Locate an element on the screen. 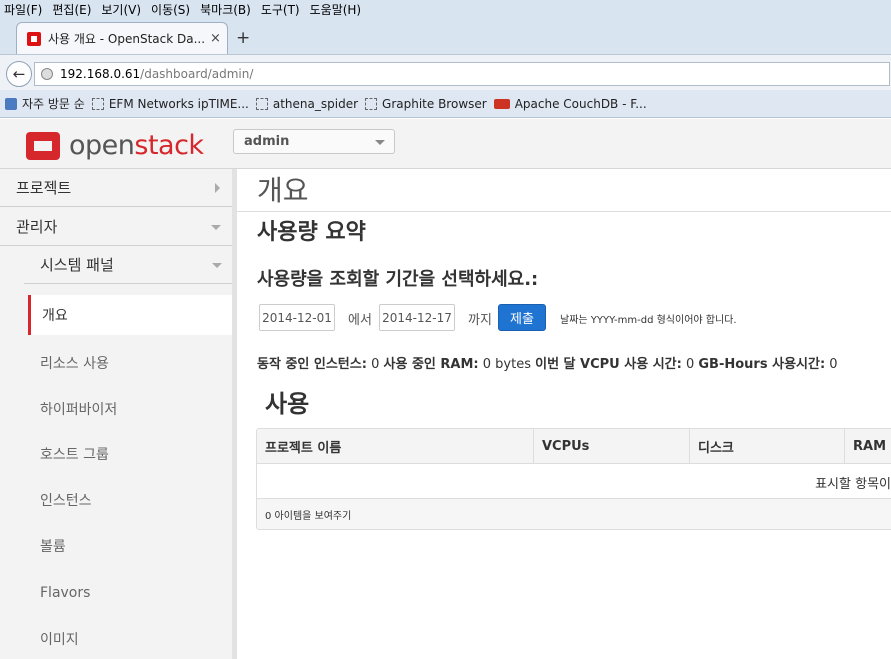 Image resolution: width=891 pixels, height=659 pixels. menu-tools: 도구(T) is located at coordinates (280, 9).